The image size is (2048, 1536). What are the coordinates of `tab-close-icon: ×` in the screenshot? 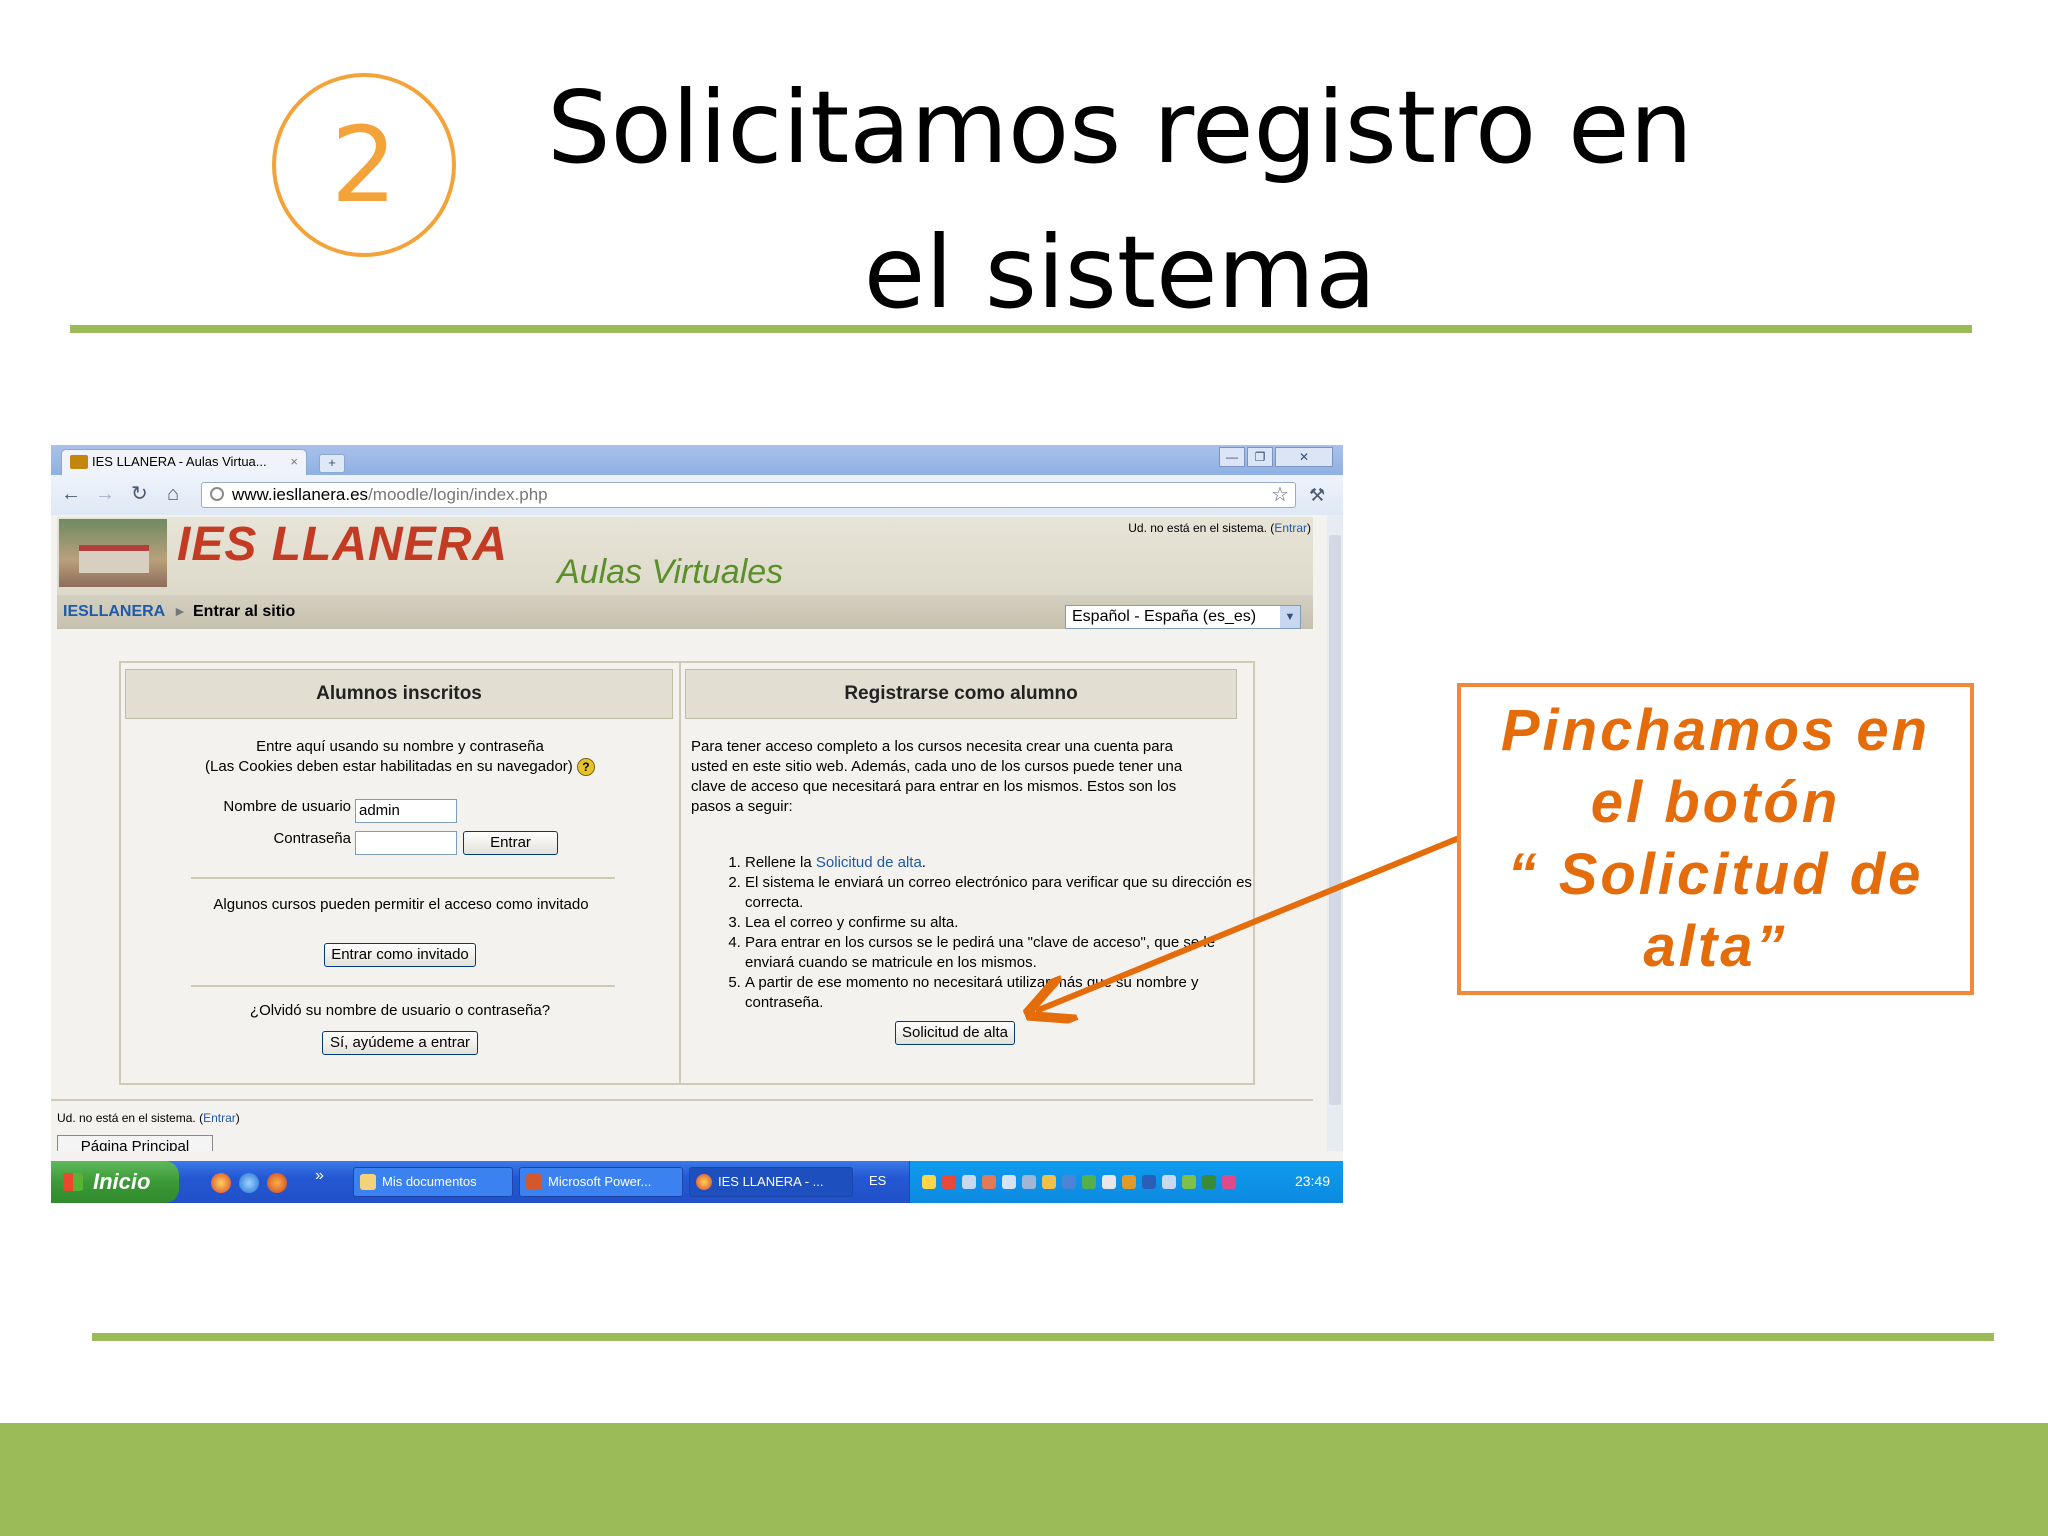 It's located at (294, 462).